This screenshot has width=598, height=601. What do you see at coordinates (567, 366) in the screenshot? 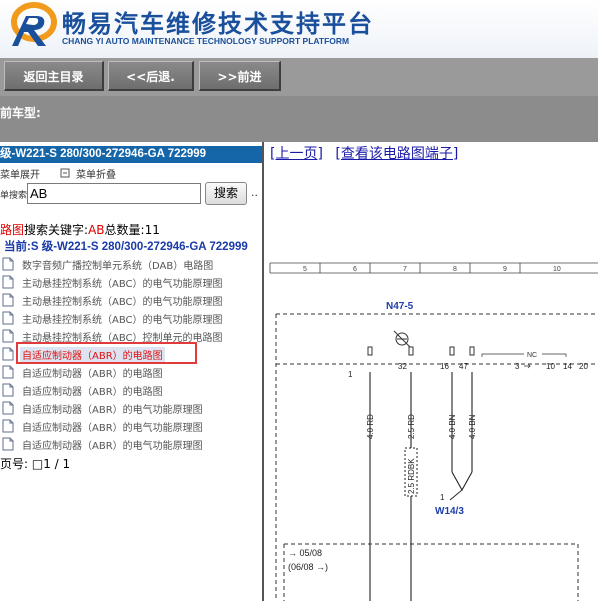
I see `pin-label: 14` at bounding box center [567, 366].